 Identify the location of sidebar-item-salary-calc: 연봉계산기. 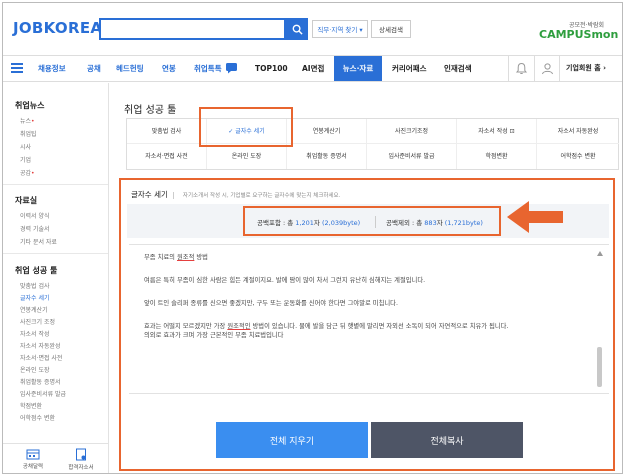
(34, 309).